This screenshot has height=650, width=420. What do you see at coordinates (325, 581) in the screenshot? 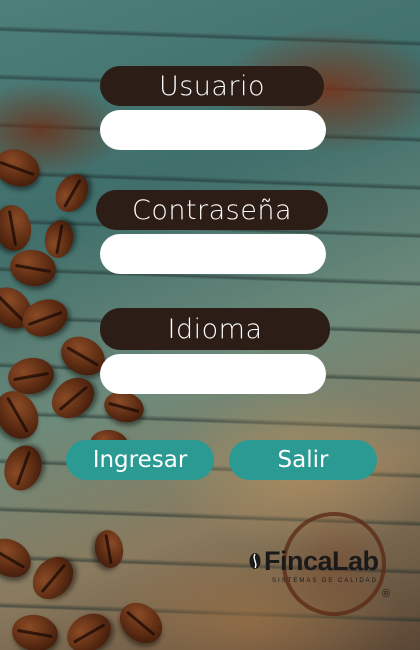
I see `logo-tagline: SISTEMAS DE CALIDAD` at bounding box center [325, 581].